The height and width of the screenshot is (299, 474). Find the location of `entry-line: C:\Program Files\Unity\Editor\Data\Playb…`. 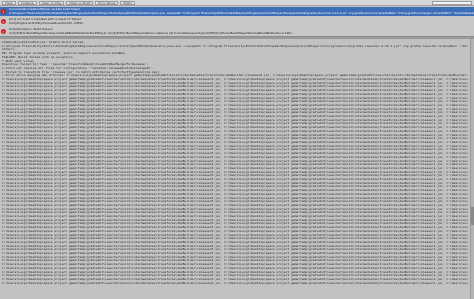

entry-line: C:\Program Files\Unity\Editor\Data\Playb… is located at coordinates (241, 13).